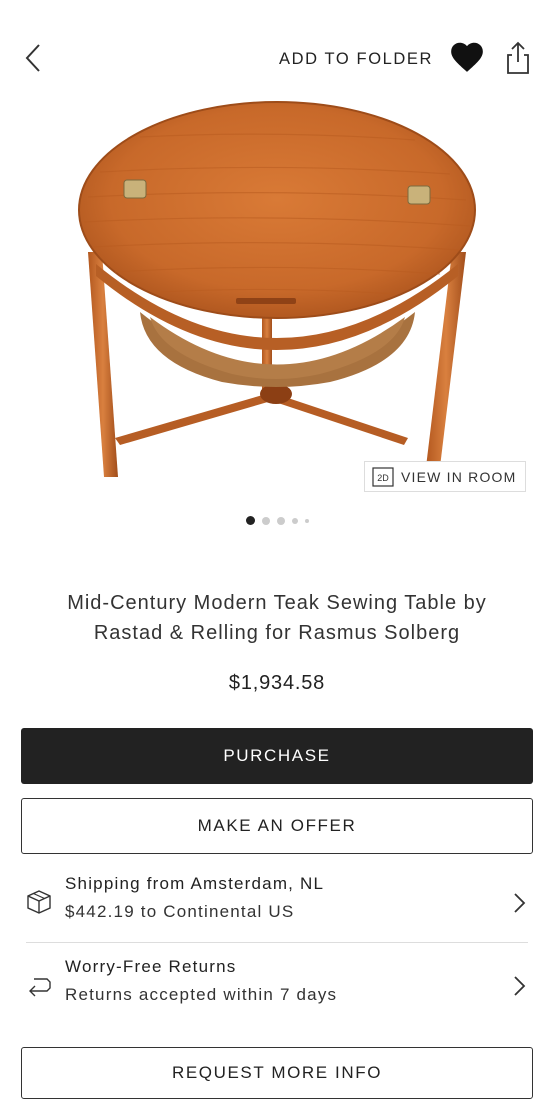  What do you see at coordinates (201, 994) in the screenshot?
I see `returns-policy: Returns accepted within 7 days` at bounding box center [201, 994].